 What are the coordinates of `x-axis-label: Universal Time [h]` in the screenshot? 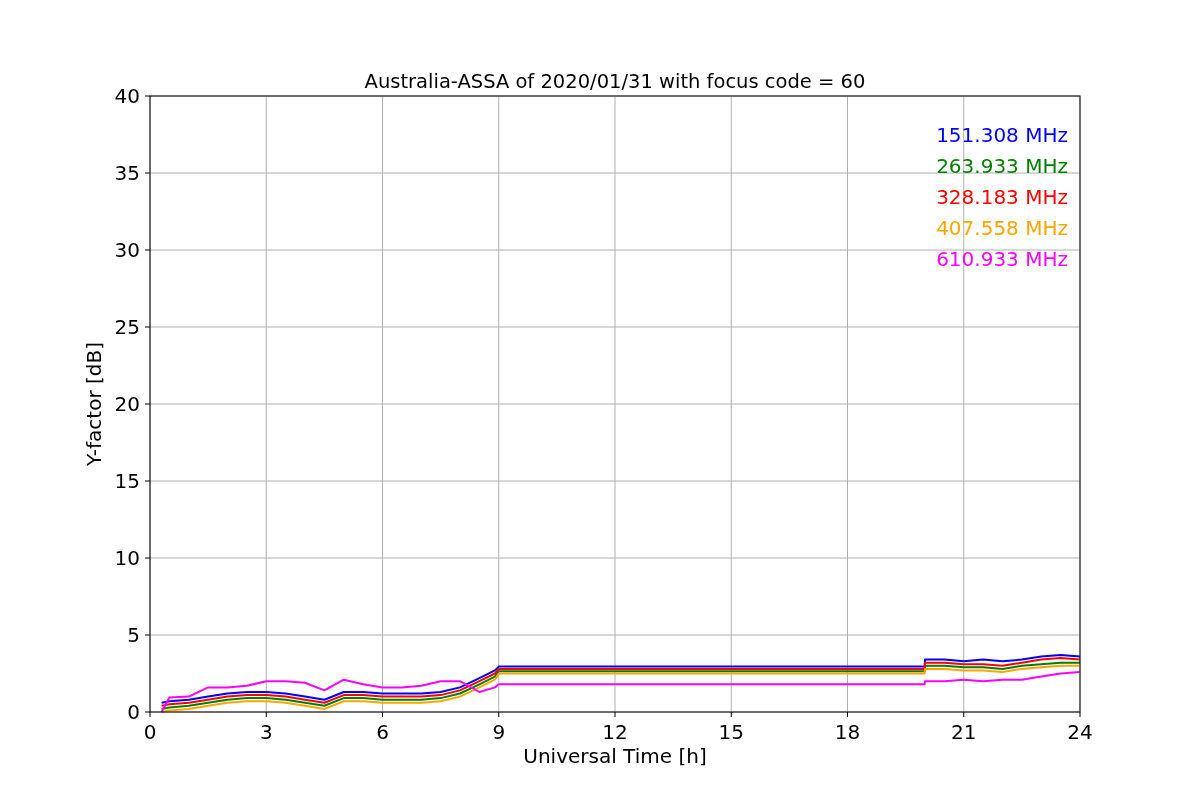 It's located at (615, 756).